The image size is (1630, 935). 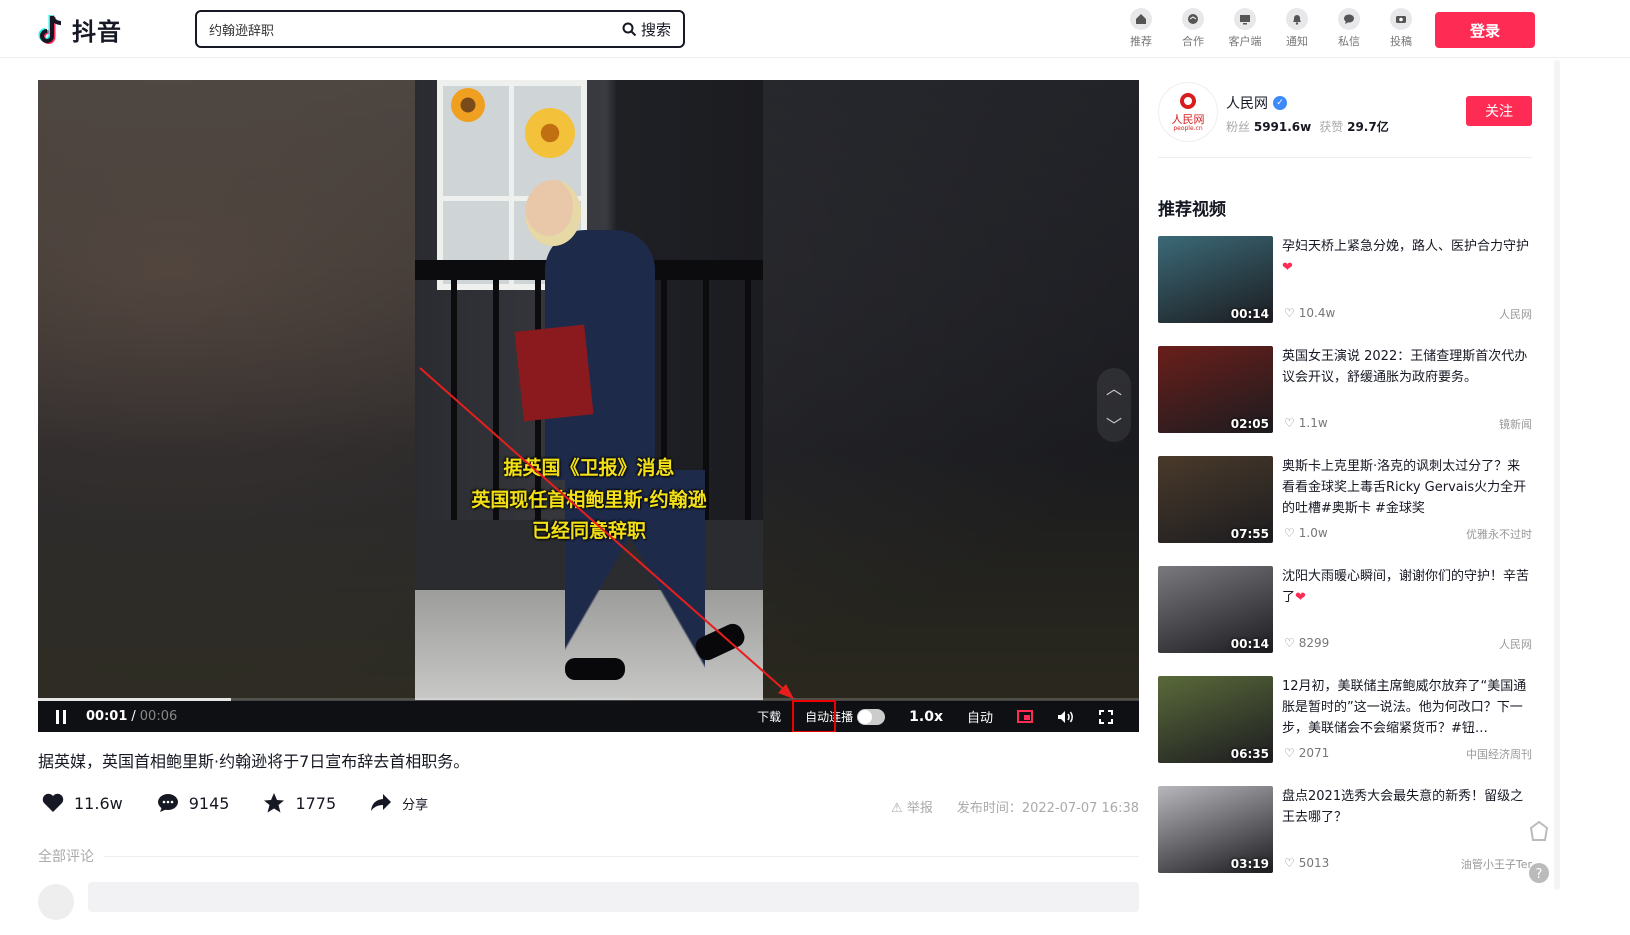 What do you see at coordinates (50, 29) in the screenshot?
I see `douyin-logo-icon` at bounding box center [50, 29].